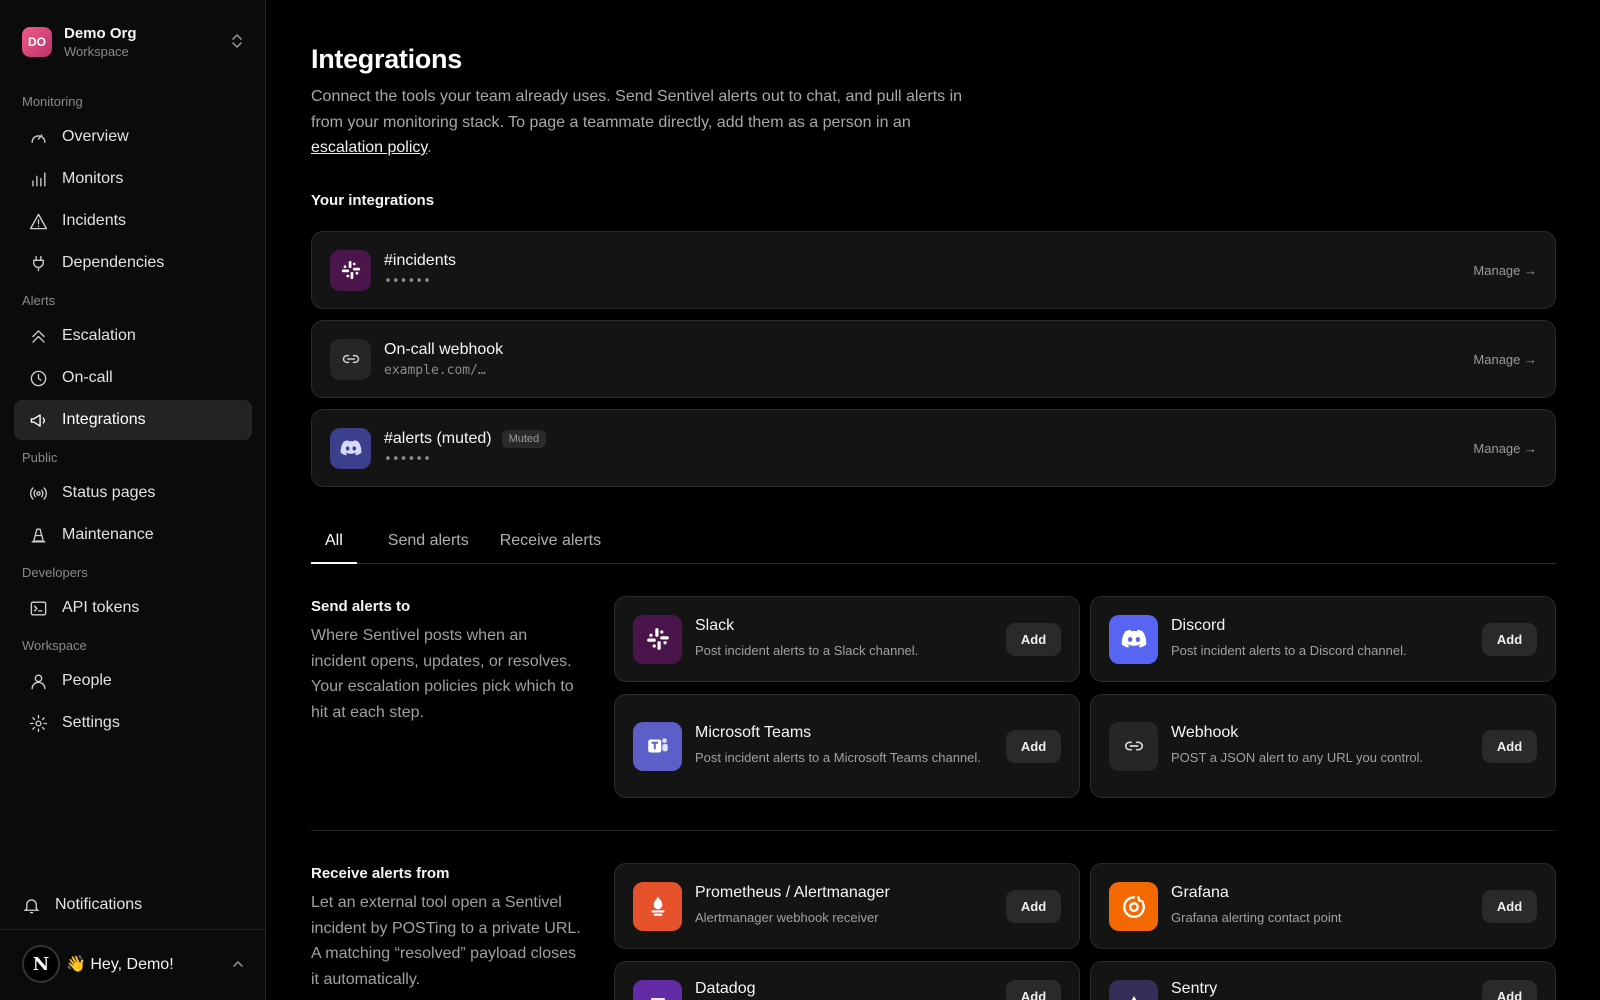 This screenshot has height=1000, width=1600. What do you see at coordinates (1133, 906) in the screenshot?
I see `grafana-icon` at bounding box center [1133, 906].